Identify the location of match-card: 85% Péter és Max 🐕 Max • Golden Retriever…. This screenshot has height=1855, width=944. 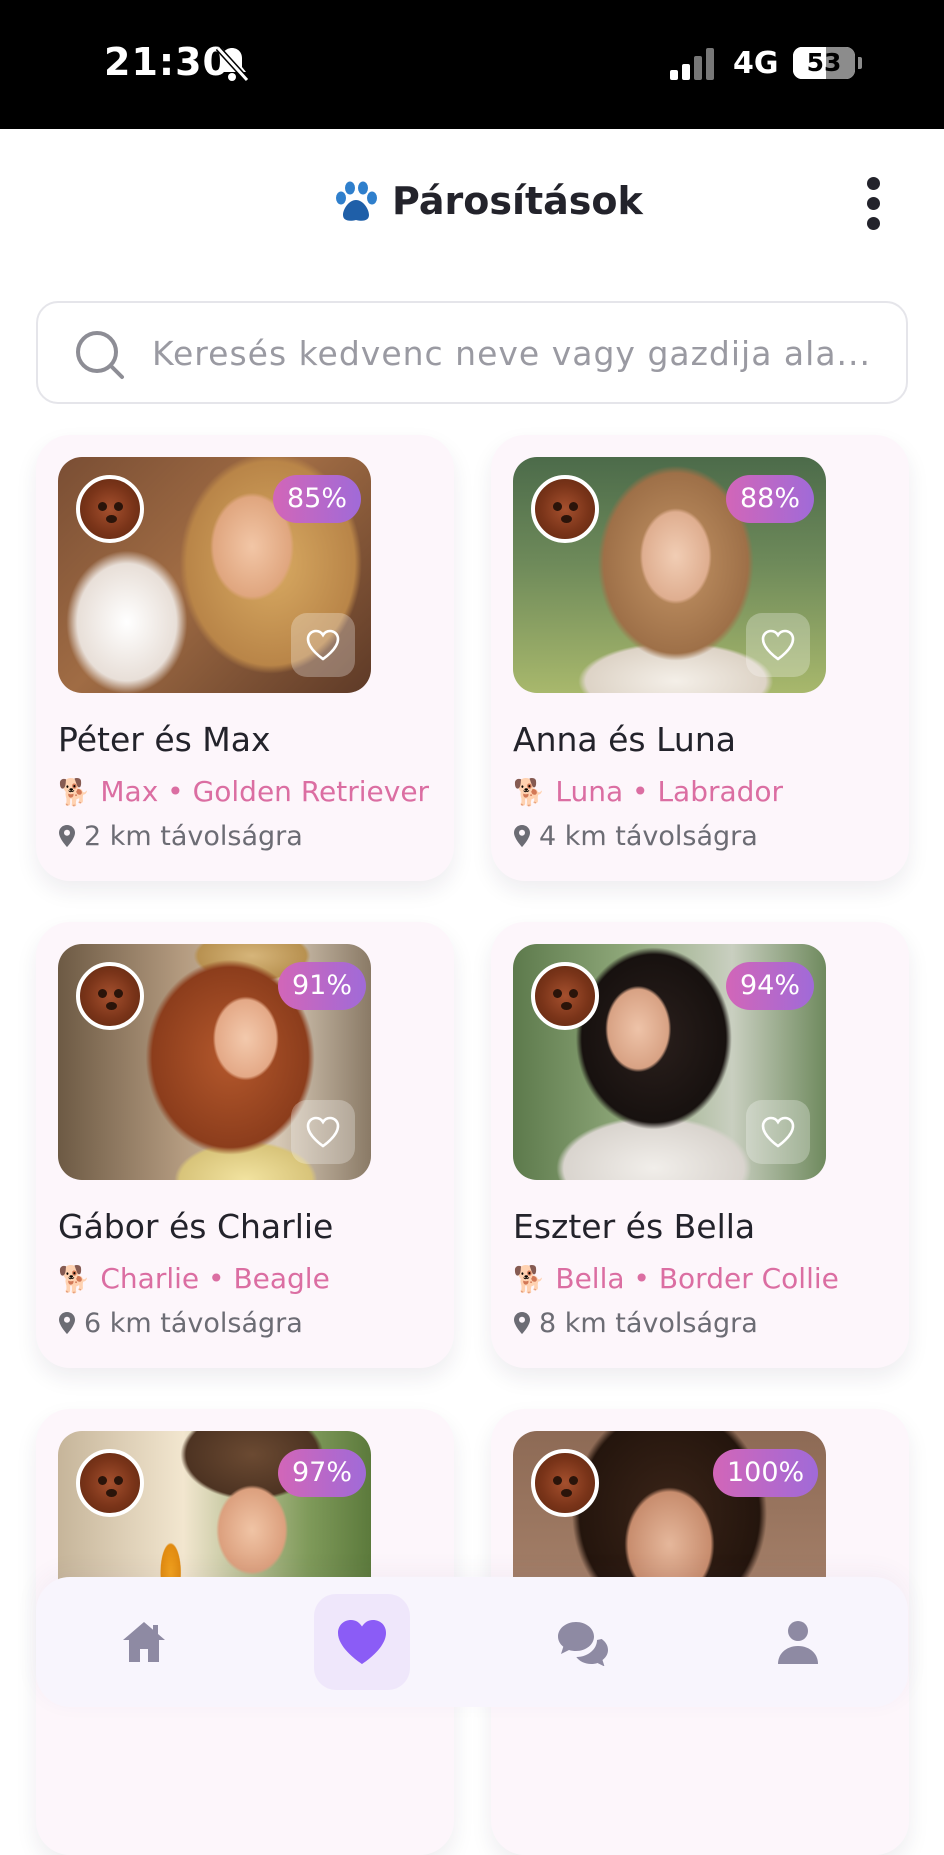
(245, 658).